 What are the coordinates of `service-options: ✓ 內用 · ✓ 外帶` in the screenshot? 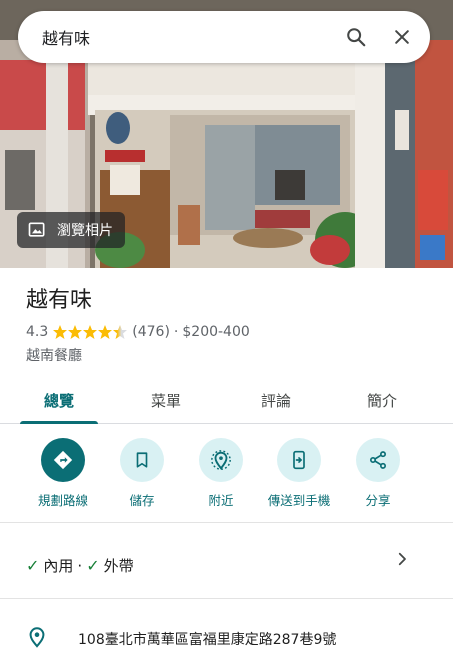 It's located at (80, 565).